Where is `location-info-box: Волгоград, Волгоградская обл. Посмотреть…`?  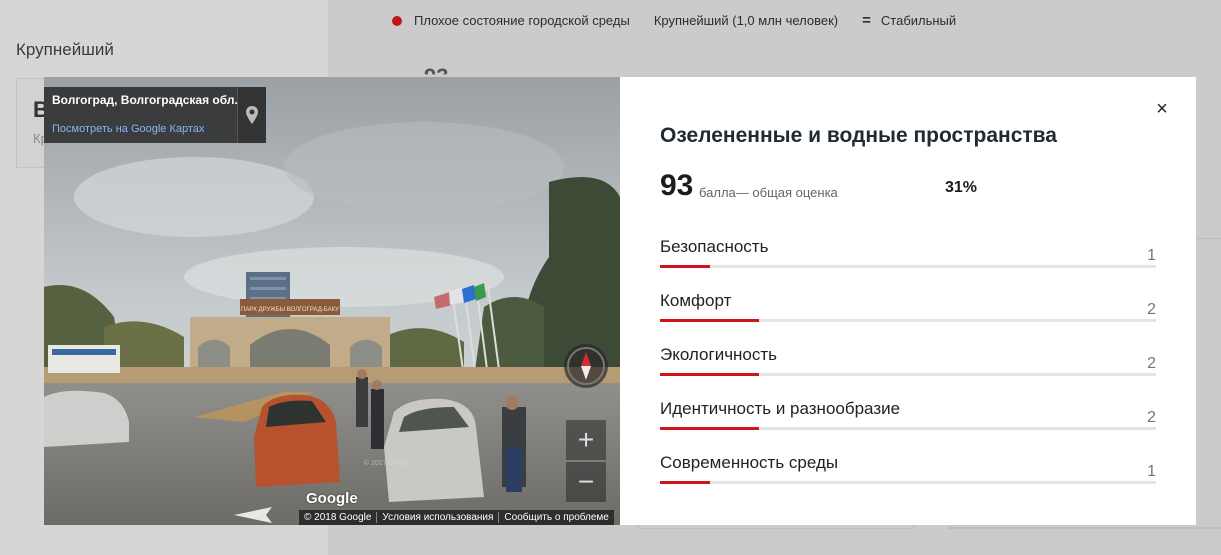
location-info-box: Волгоград, Волгоградская обл. Посмотреть… is located at coordinates (155, 115).